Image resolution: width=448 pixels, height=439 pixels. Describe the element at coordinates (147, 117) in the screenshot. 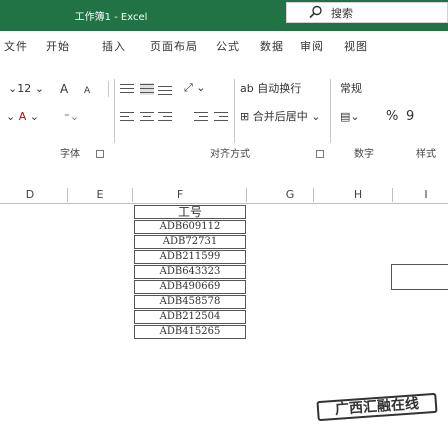

I see `align-center-icon` at that location.